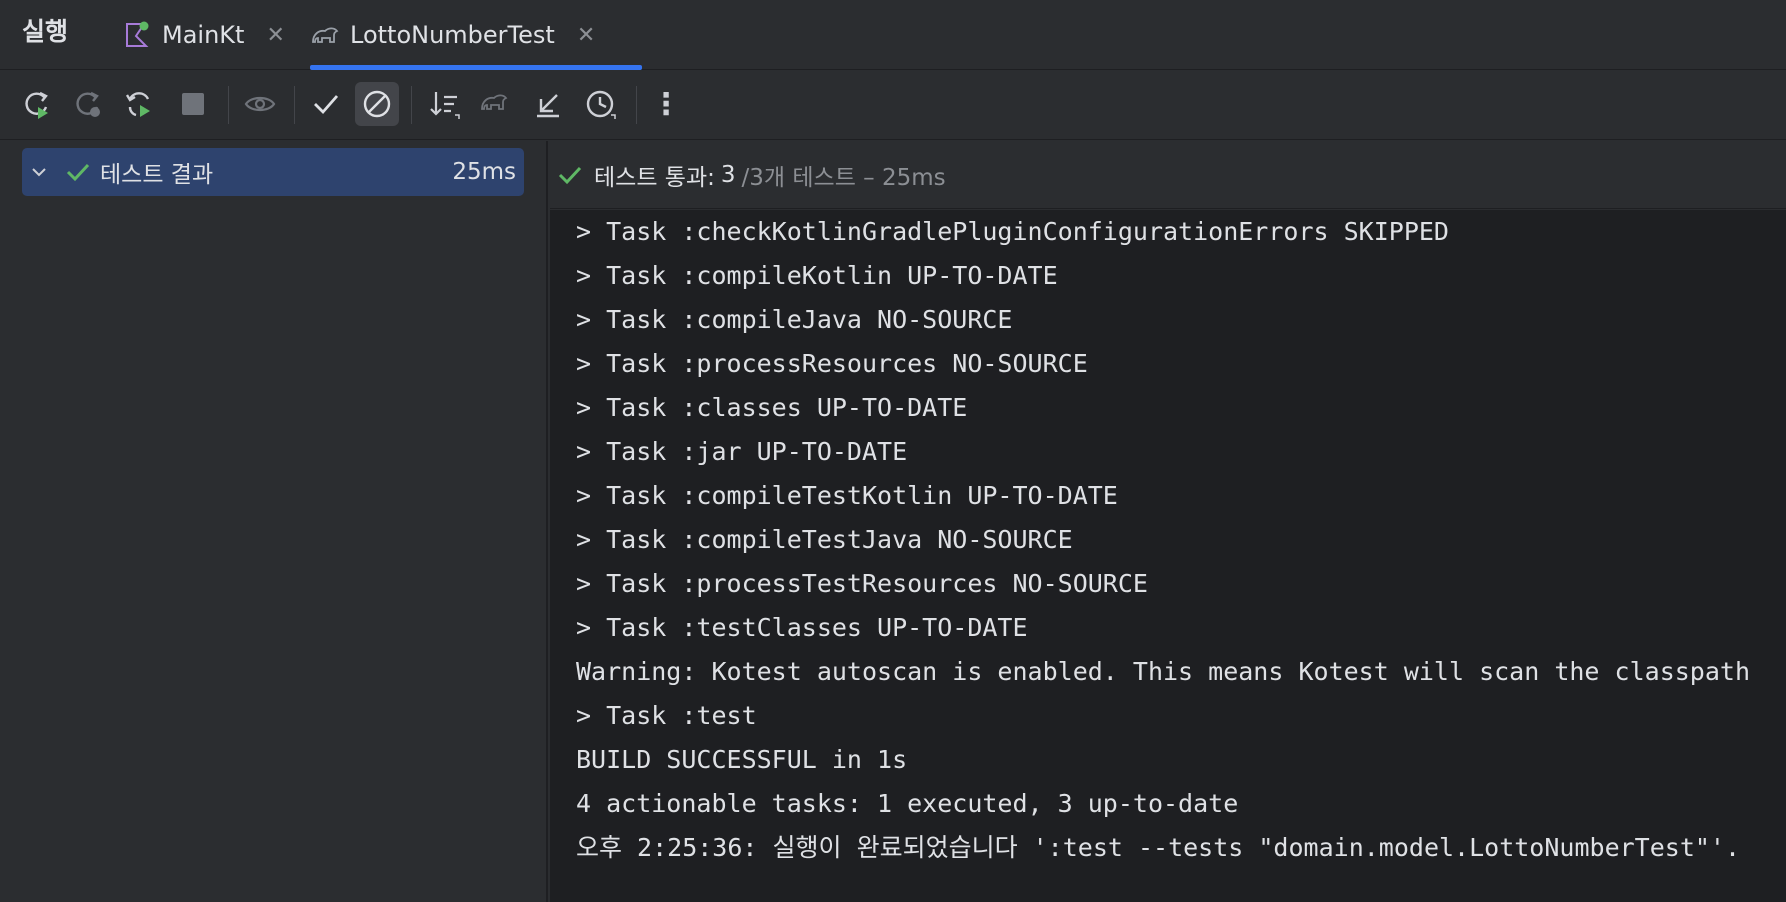 This screenshot has height=902, width=1786. Describe the element at coordinates (654, 177) in the screenshot. I see `tests-passed-label: 테스트 통과:` at that location.